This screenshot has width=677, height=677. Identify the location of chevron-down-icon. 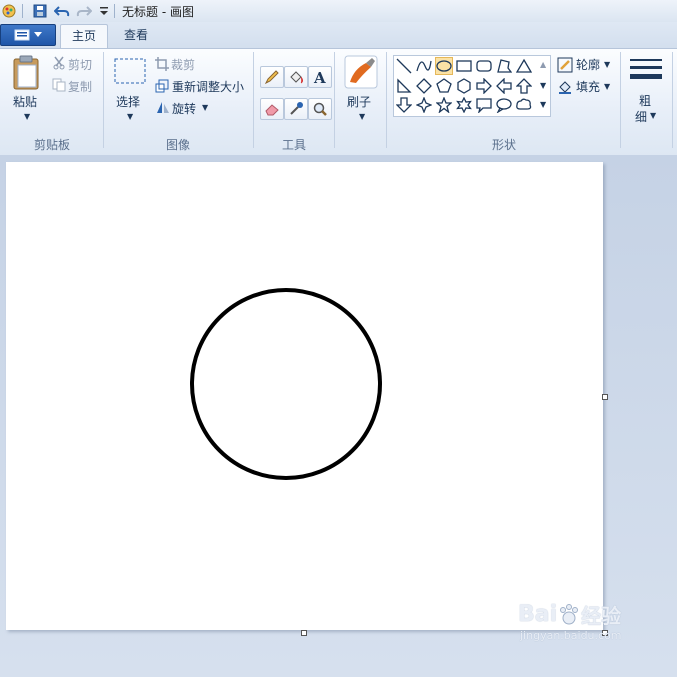
(38, 34).